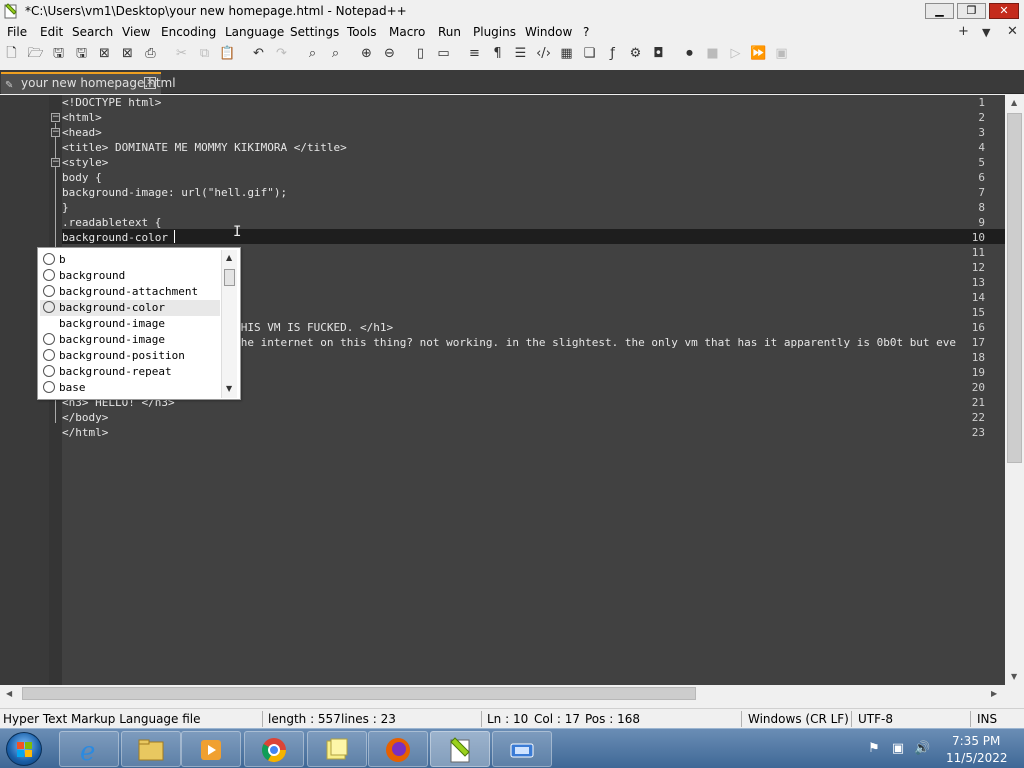 The width and height of the screenshot is (1024, 768). Describe the element at coordinates (92, 32) in the screenshot. I see `menu-search: Search` at that location.